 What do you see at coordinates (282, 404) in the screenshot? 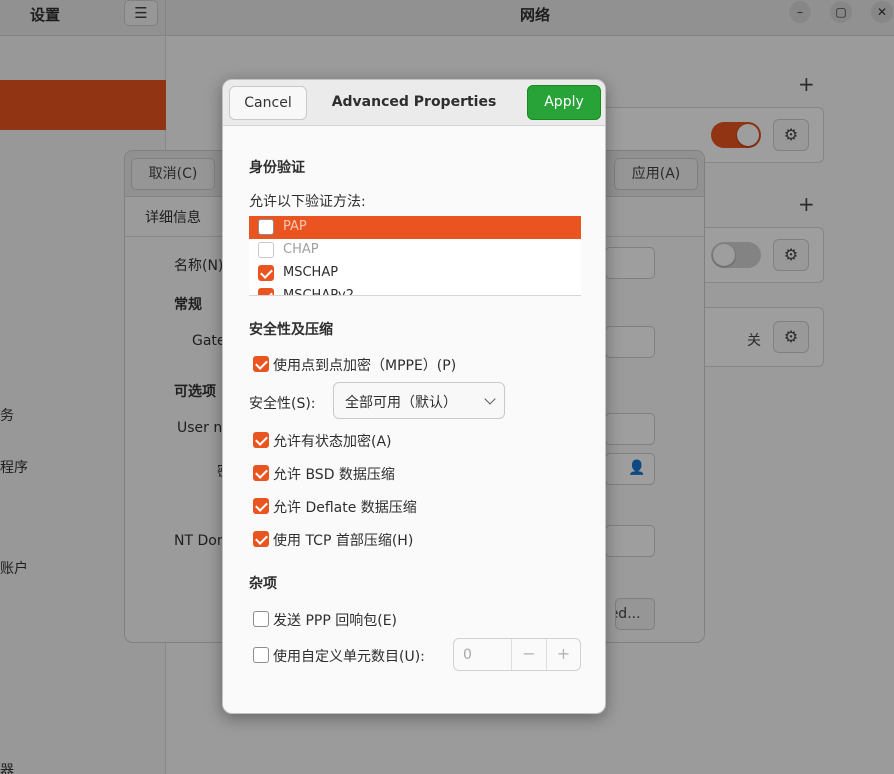
I see `security-label: 安全性(S):` at bounding box center [282, 404].